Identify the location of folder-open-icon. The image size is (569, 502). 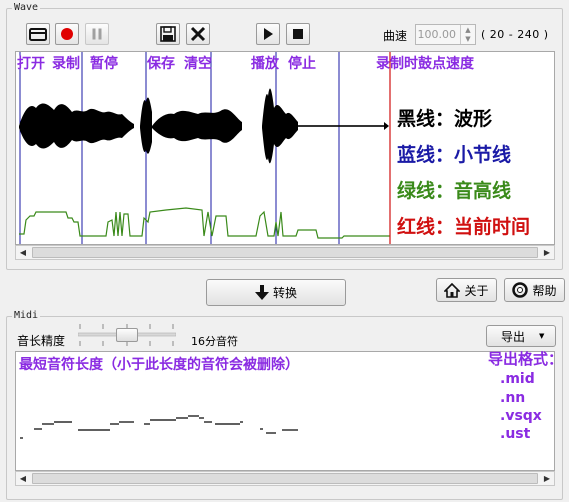
(38, 34).